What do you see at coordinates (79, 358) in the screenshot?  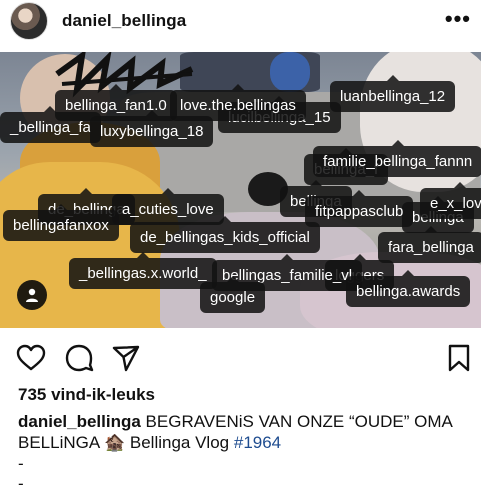 I see `comment-icon` at bounding box center [79, 358].